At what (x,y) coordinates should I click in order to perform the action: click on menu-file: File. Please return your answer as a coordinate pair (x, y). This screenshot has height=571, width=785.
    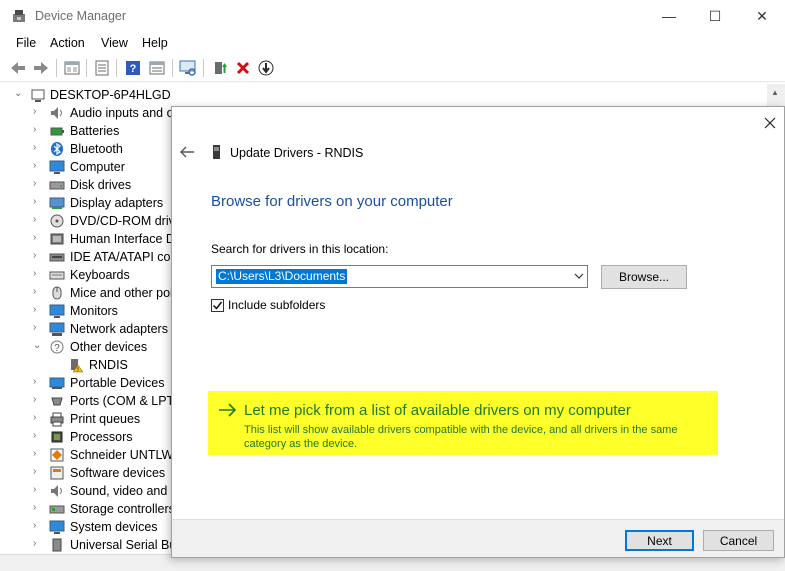
    Looking at the image, I should click on (26, 43).